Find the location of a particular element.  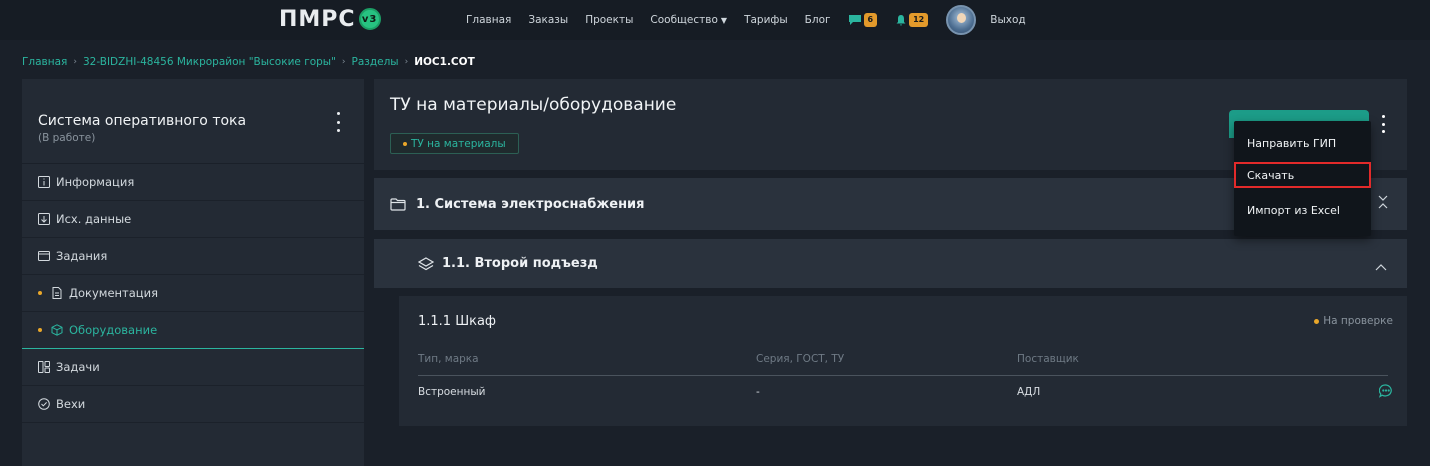

breadcrumb-current: ИОС1.СОТ is located at coordinates (444, 62).